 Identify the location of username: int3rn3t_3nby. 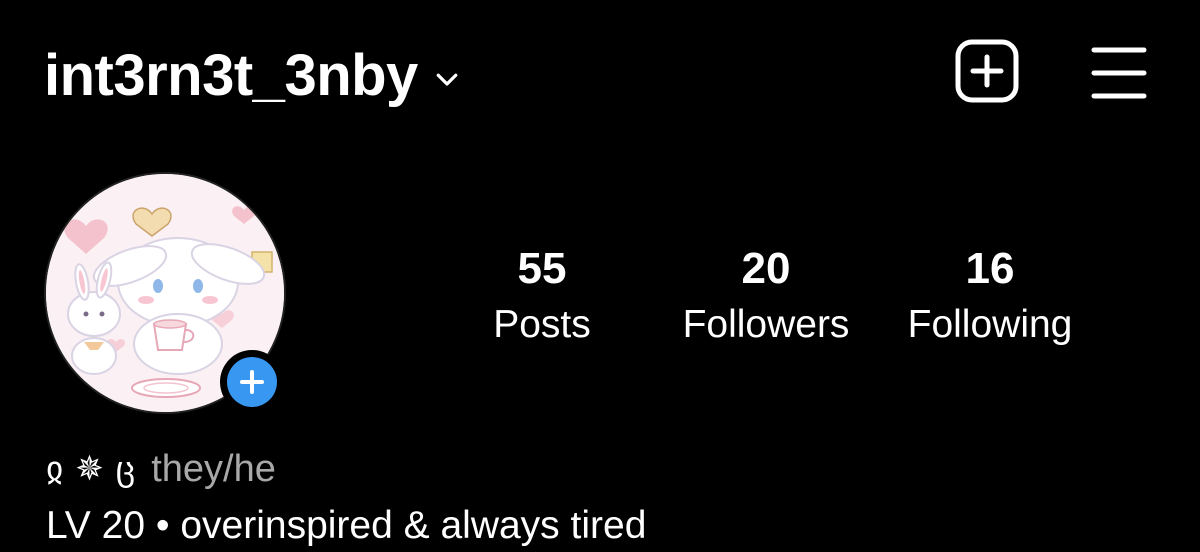
(231, 75).